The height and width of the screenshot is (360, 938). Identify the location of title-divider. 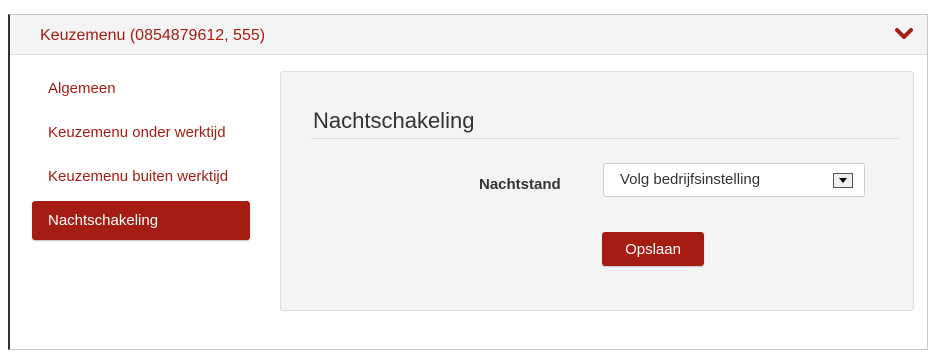
(605, 138).